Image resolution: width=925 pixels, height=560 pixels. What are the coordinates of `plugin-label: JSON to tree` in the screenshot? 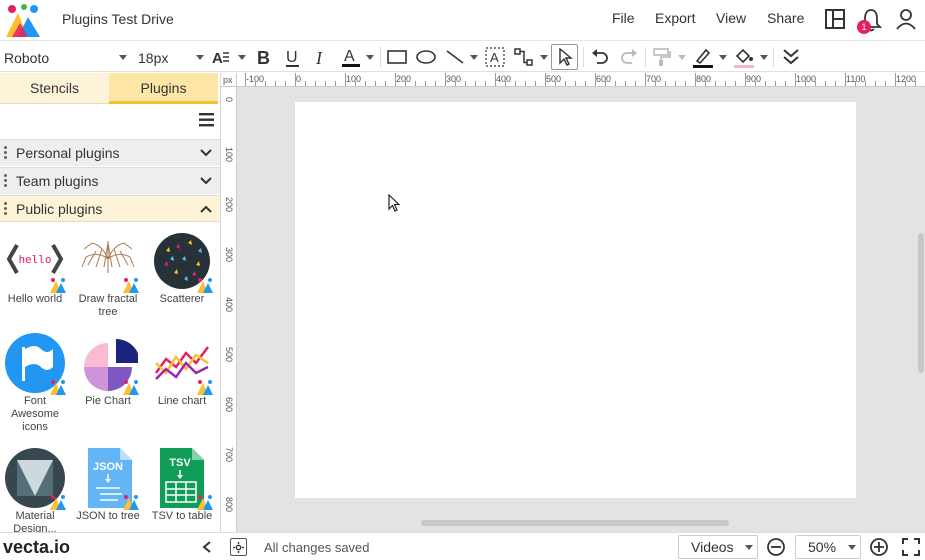 It's located at (108, 516).